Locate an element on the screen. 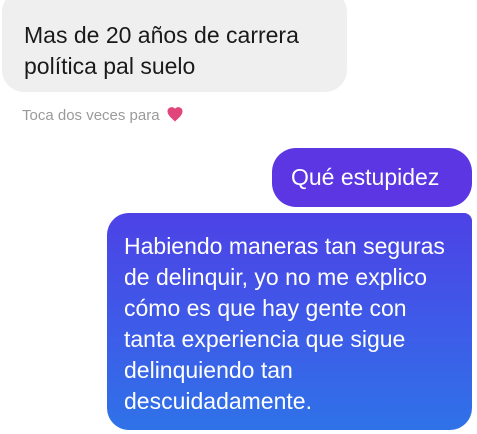 The width and height of the screenshot is (477, 434). double-tap-hint: Toca dos veces para is located at coordinates (103, 115).